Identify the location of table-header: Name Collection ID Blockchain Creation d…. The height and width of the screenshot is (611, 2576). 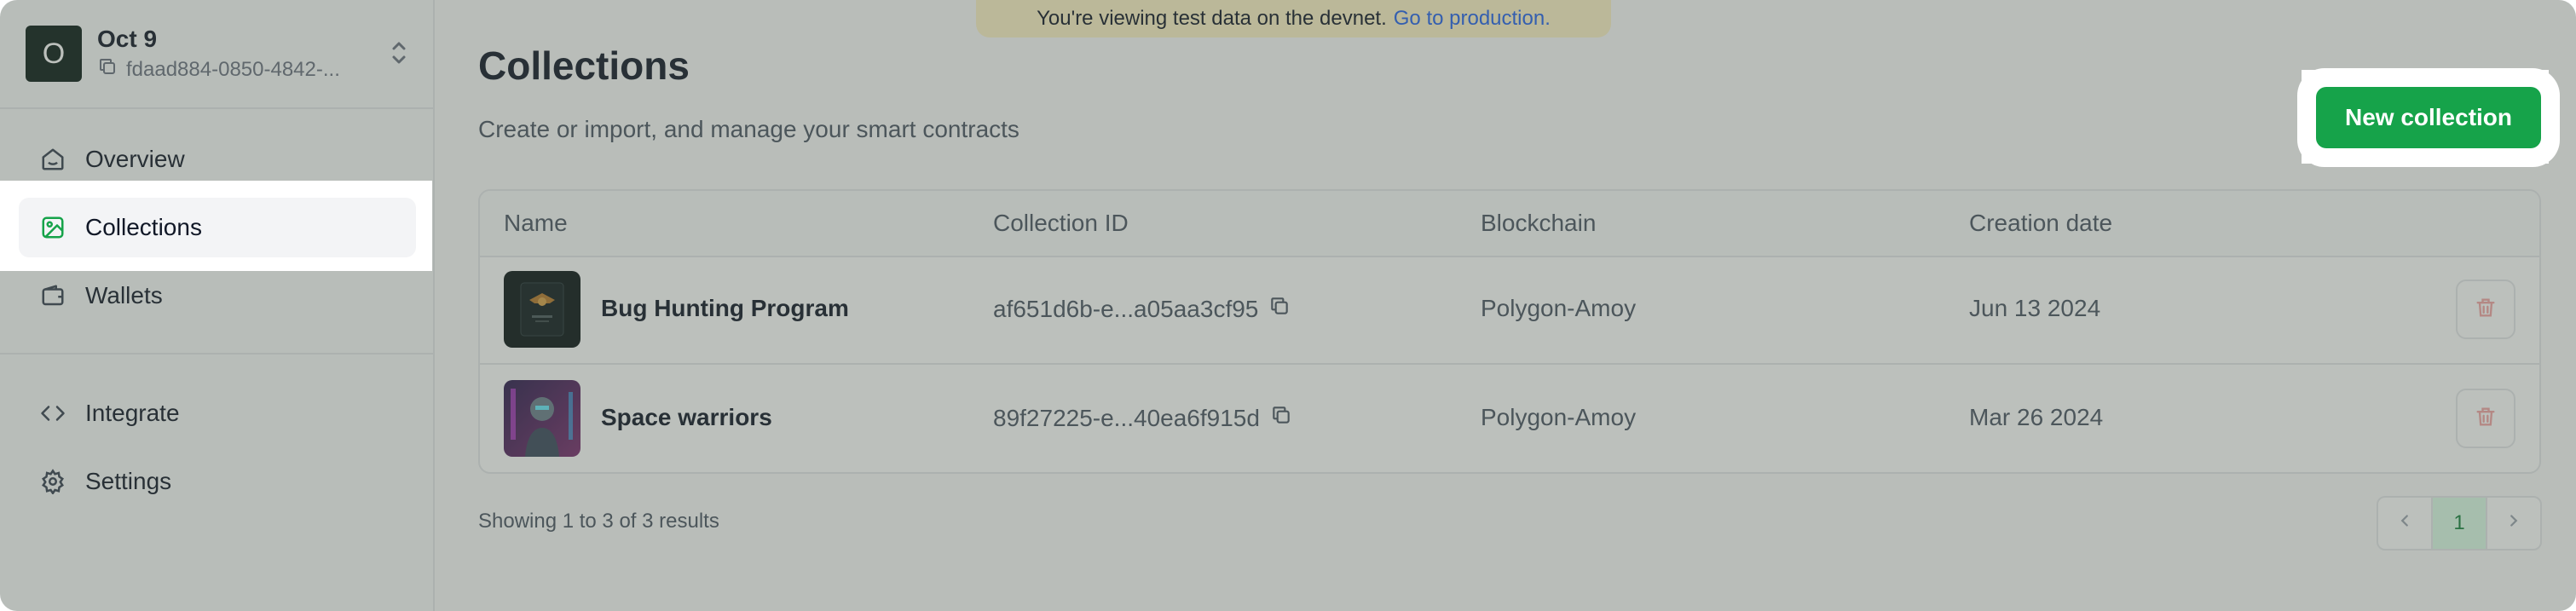
(1509, 224).